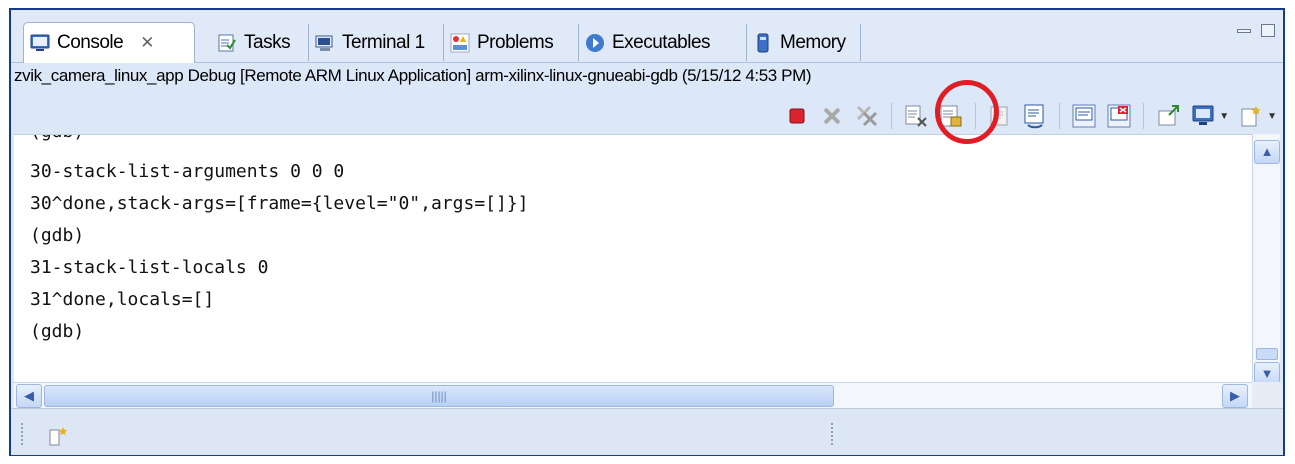 Image resolution: width=1295 pixels, height=464 pixels. I want to click on memory-icon, so click(763, 43).